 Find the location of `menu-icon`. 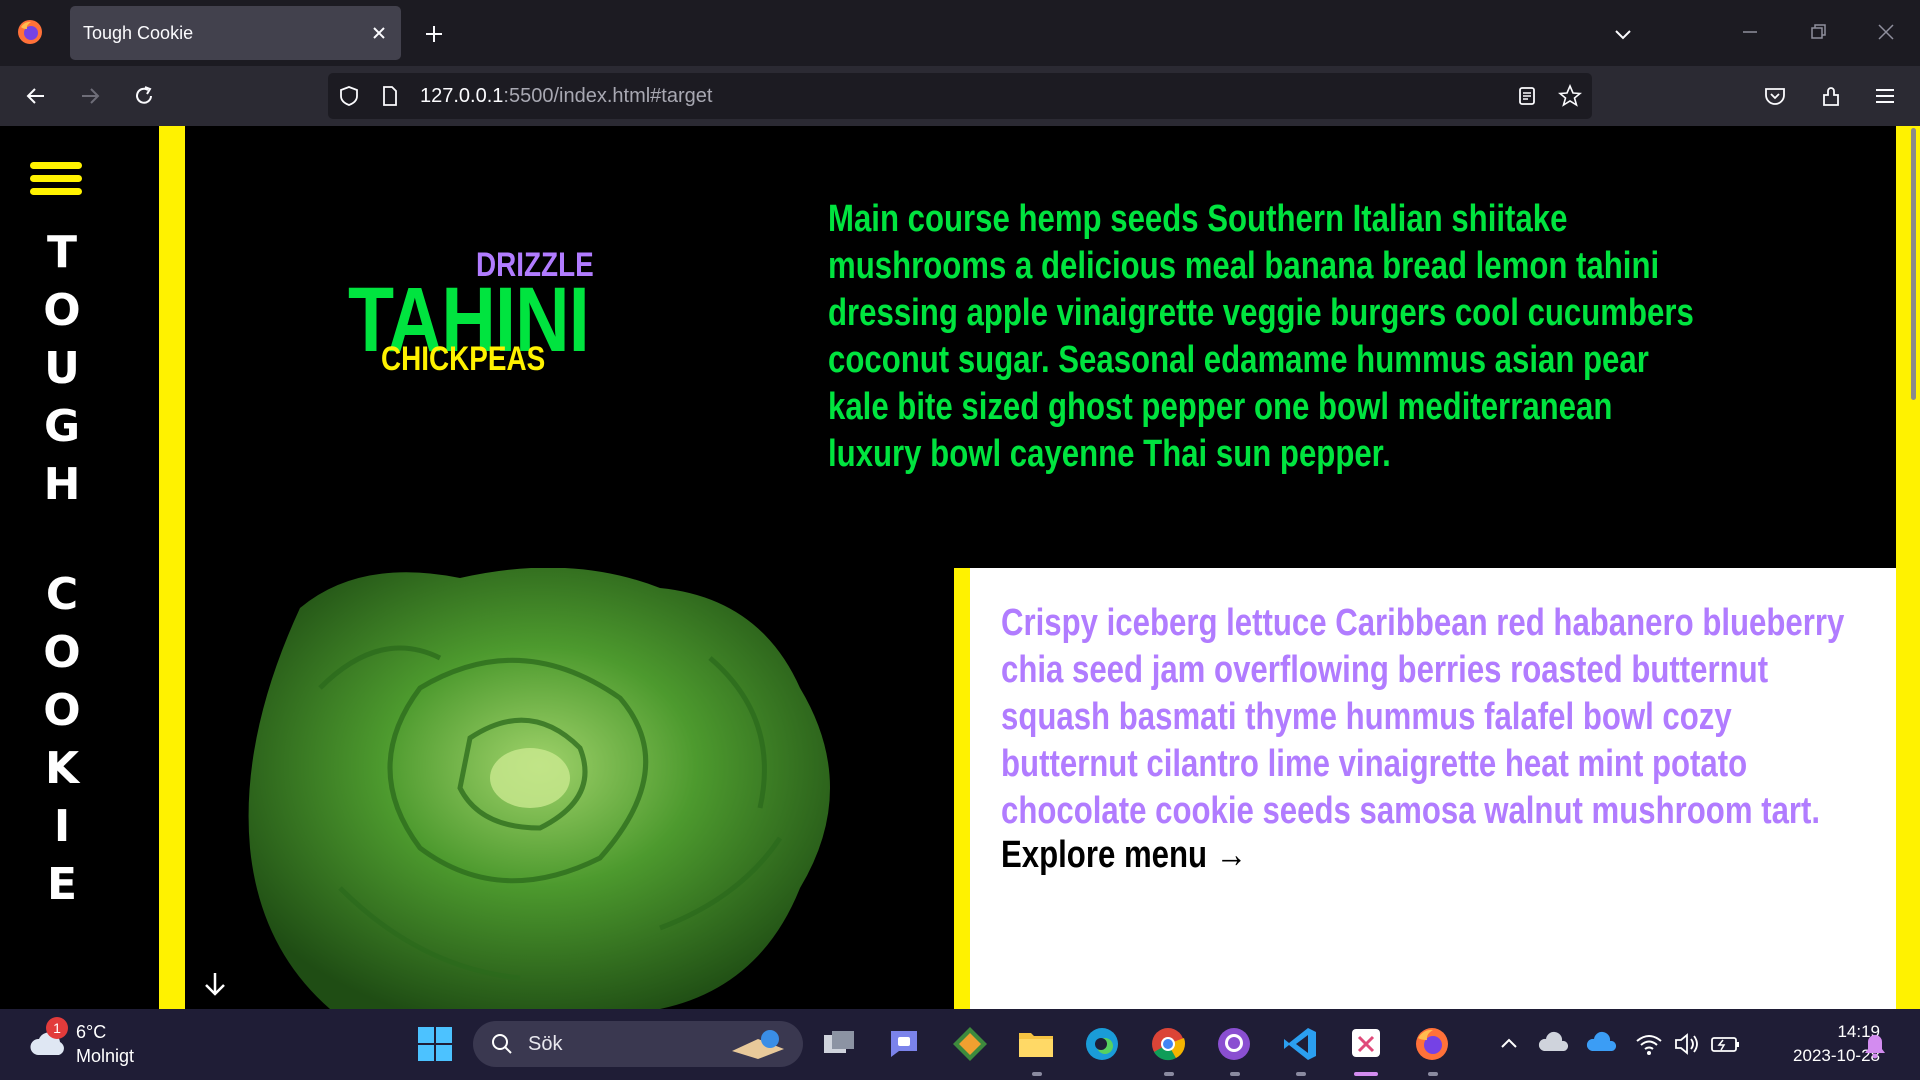

menu-icon is located at coordinates (1885, 96).